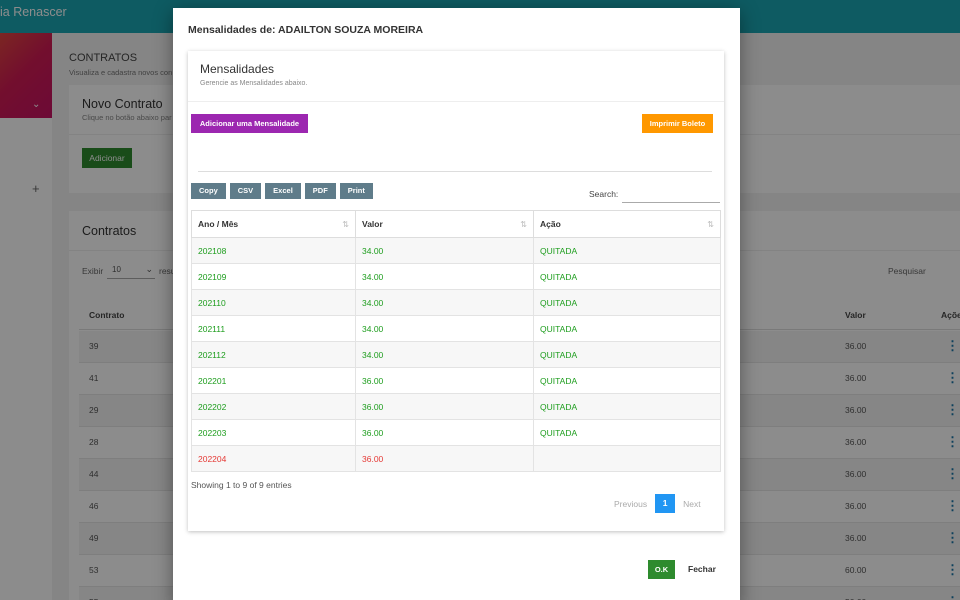  I want to click on ano-mes-cell: 202112, so click(273, 354).